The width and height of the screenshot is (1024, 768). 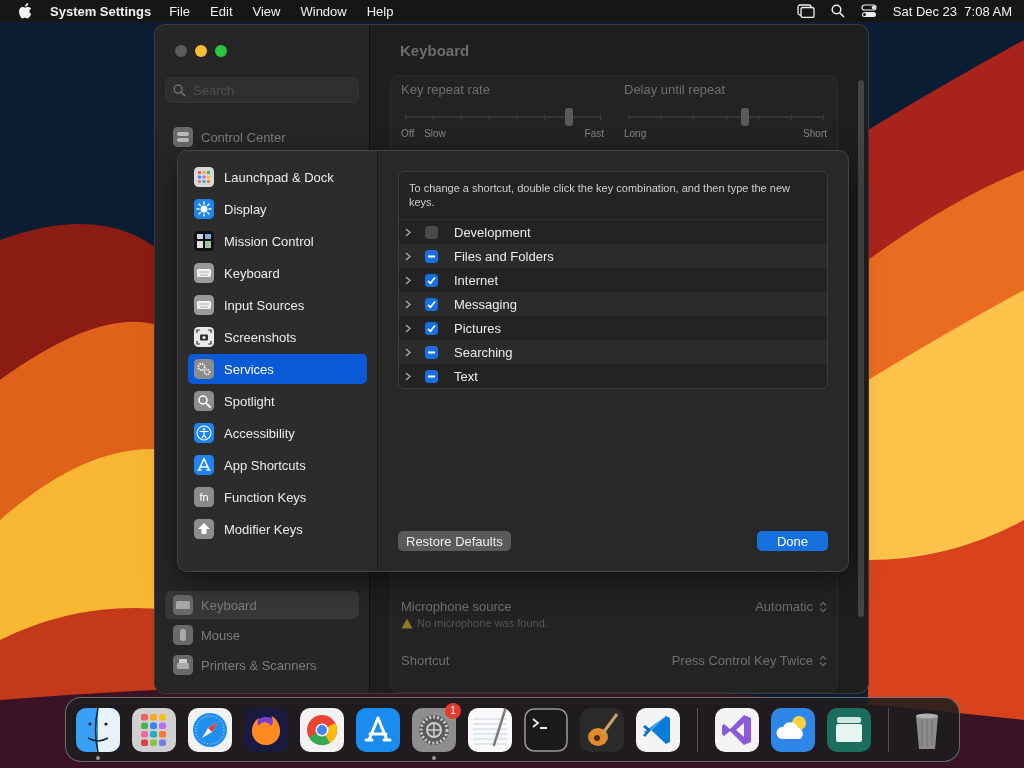 I want to click on menu-item: Window, so click(x=323, y=11).